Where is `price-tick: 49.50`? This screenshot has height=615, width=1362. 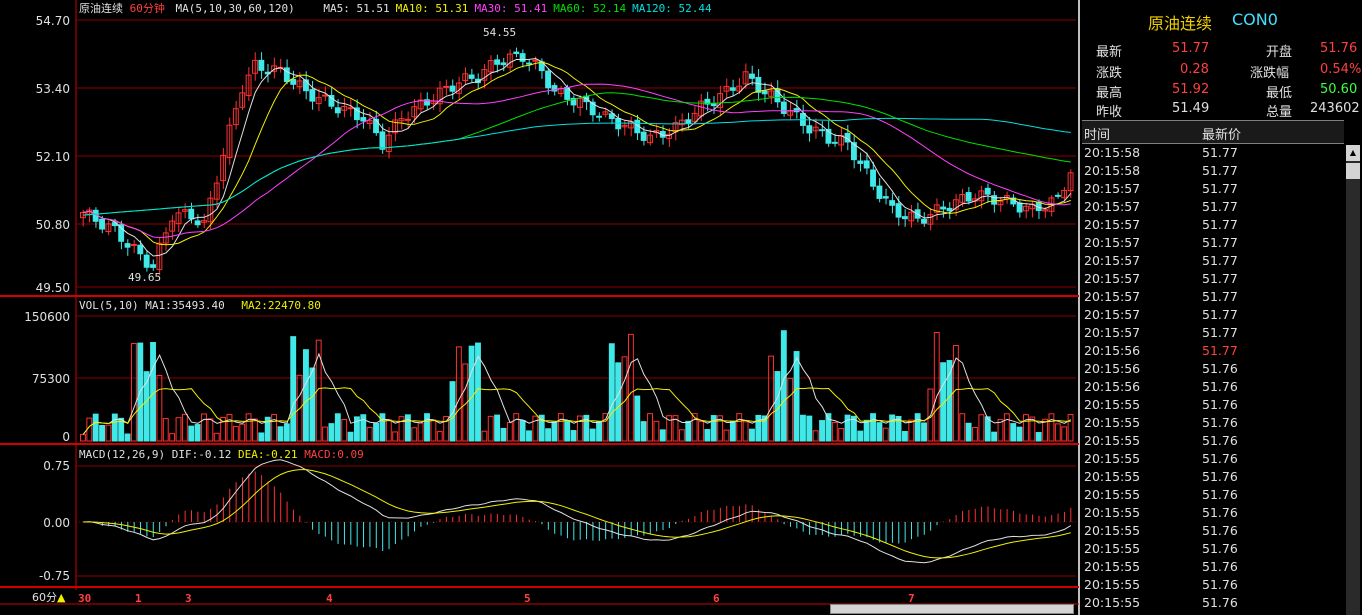
price-tick: 49.50 is located at coordinates (52, 288).